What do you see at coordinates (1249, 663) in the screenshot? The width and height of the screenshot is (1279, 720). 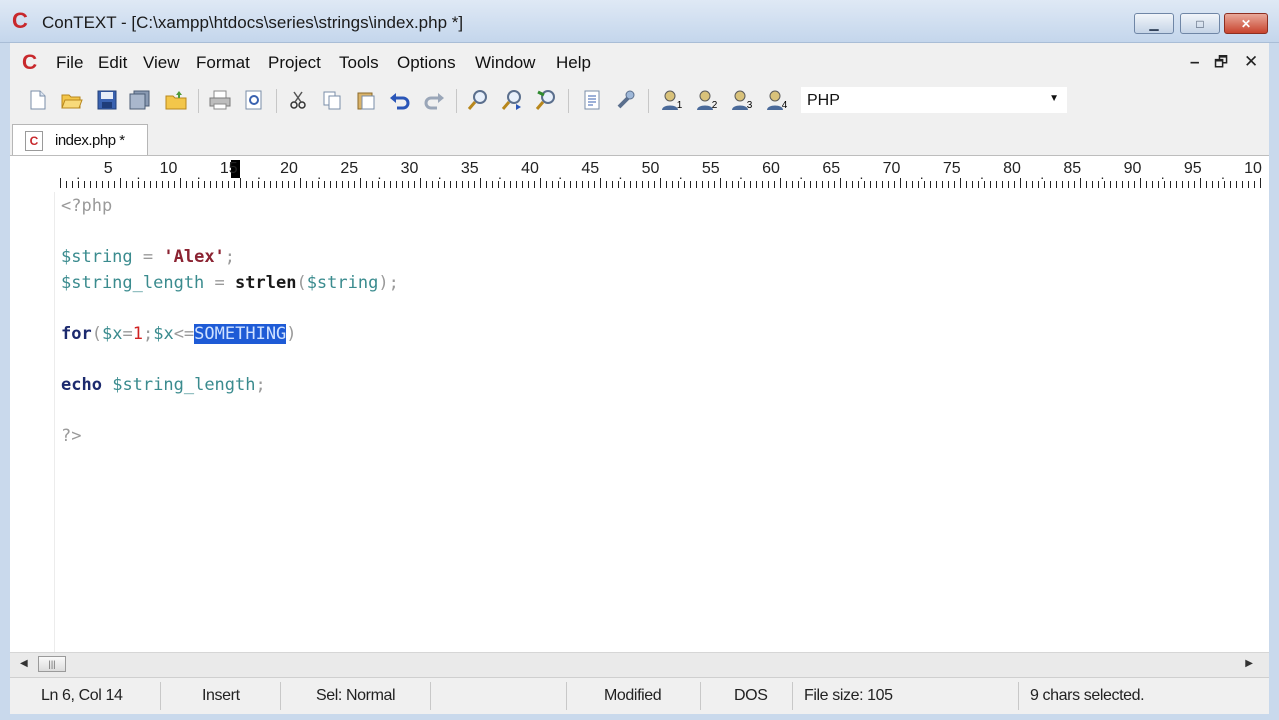 I see `scroll-right-arrow-icon: ▶` at bounding box center [1249, 663].